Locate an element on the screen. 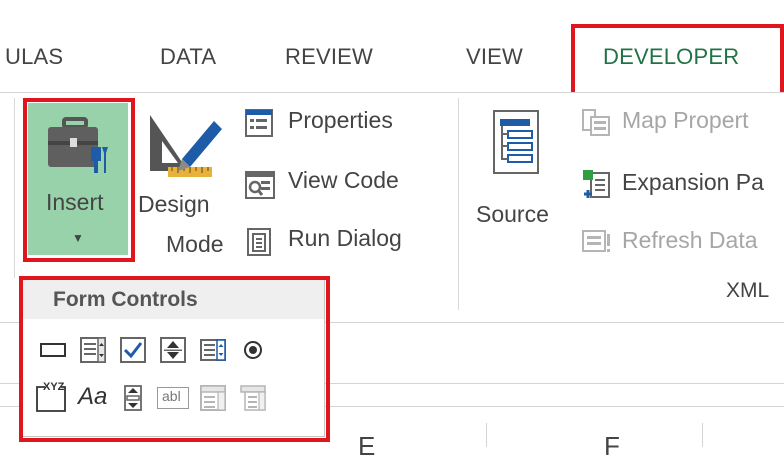 The image size is (784, 462). refresh-data-icon is located at coordinates (596, 241).